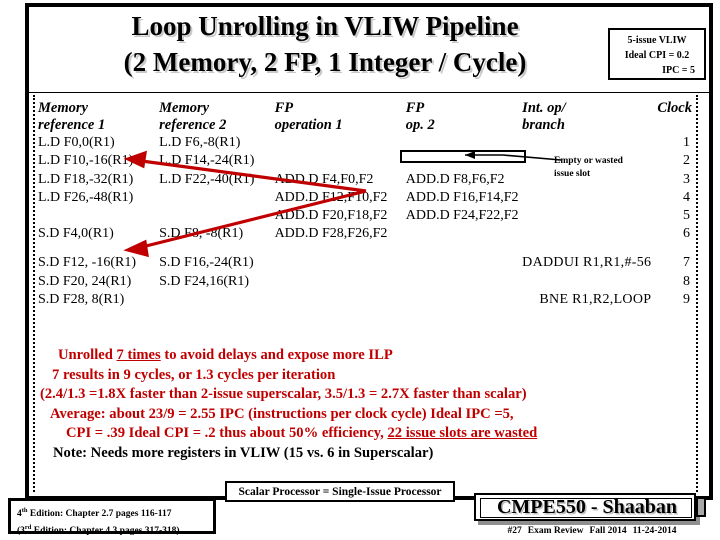 This screenshot has height=540, width=720. Describe the element at coordinates (544, 116) in the screenshot. I see `col-header-int-op-branch: Int. op/ branch` at that location.